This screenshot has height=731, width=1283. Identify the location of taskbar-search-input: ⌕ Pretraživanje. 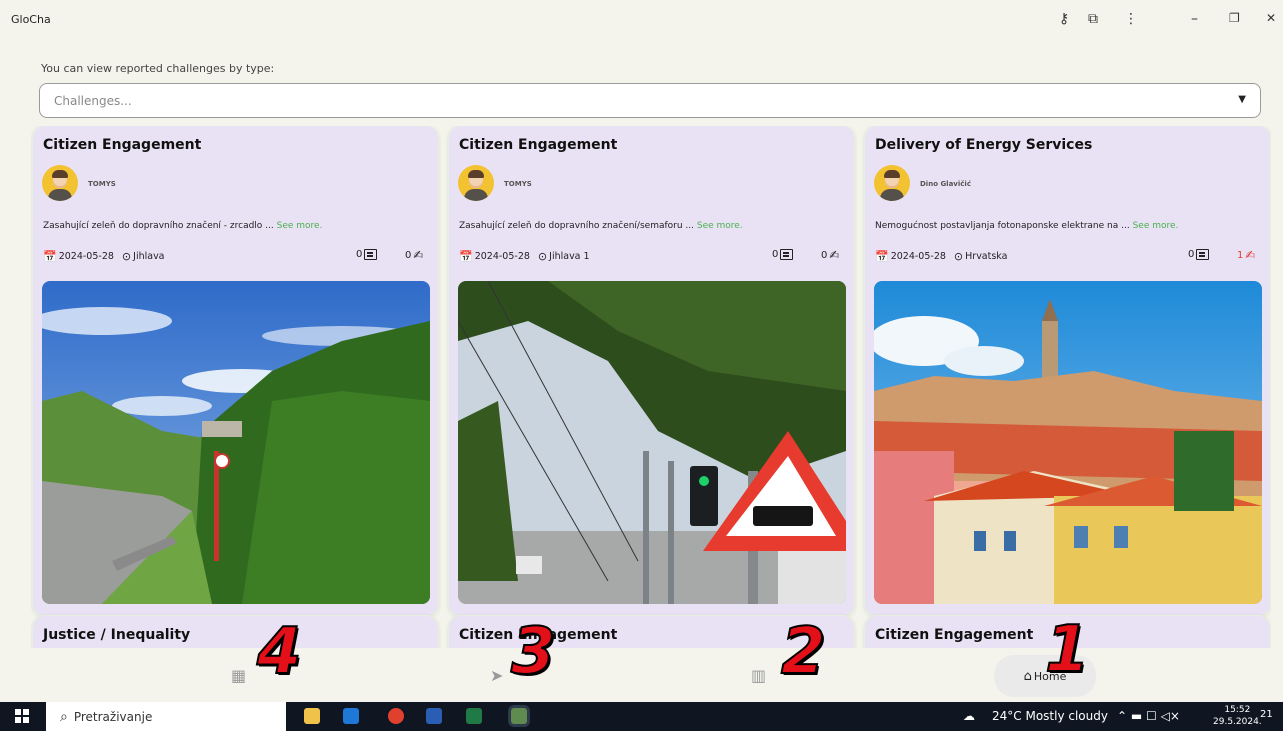
(166, 716).